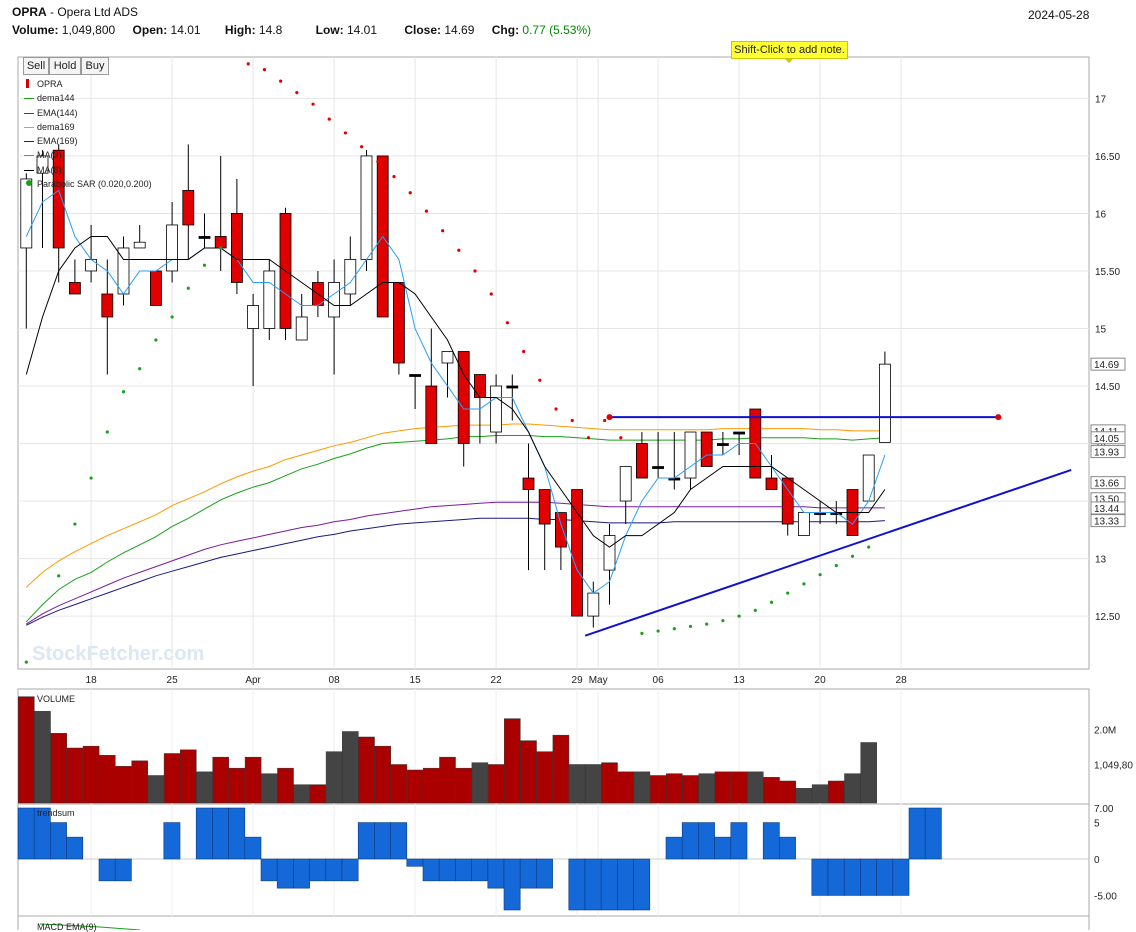 The width and height of the screenshot is (1136, 932). Describe the element at coordinates (49, 155) in the screenshot. I see `legend-label: MA(3)` at that location.